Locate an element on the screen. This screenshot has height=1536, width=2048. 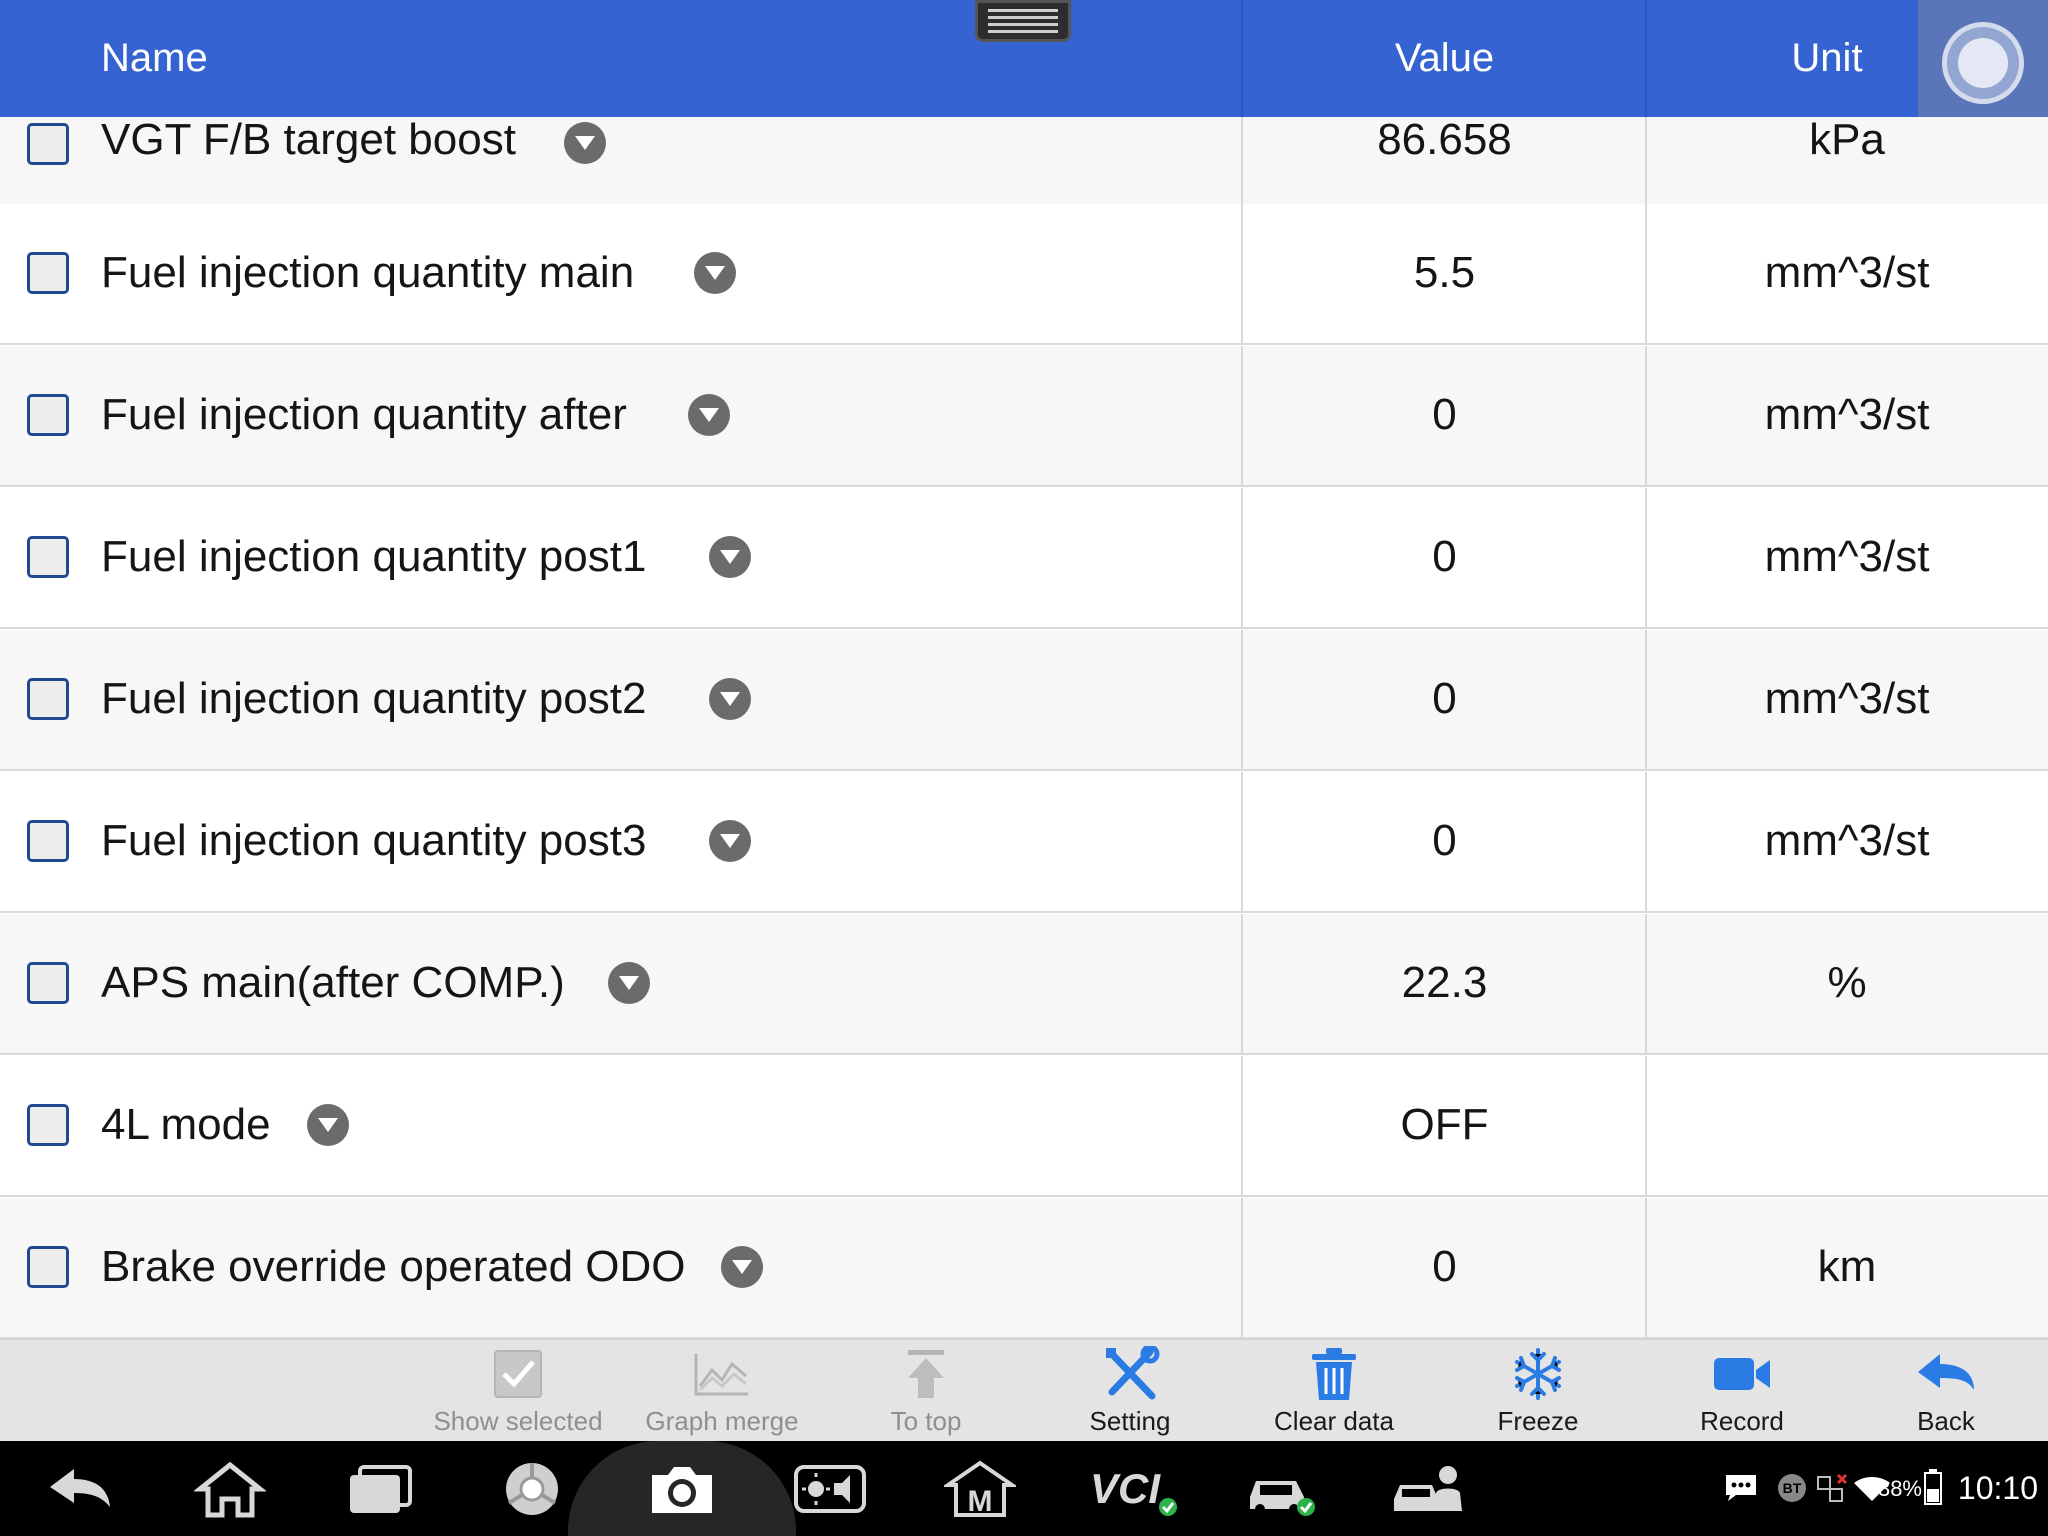
trash-icon is located at coordinates (1334, 1374).